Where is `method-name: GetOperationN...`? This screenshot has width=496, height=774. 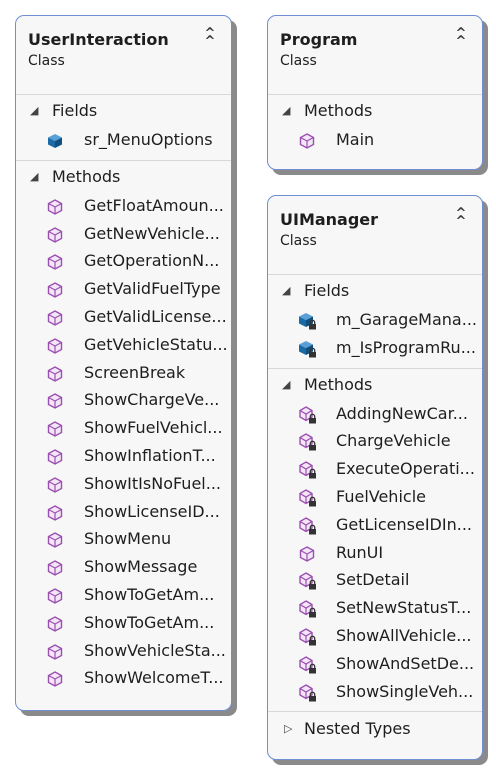 method-name: GetOperationN... is located at coordinates (152, 261).